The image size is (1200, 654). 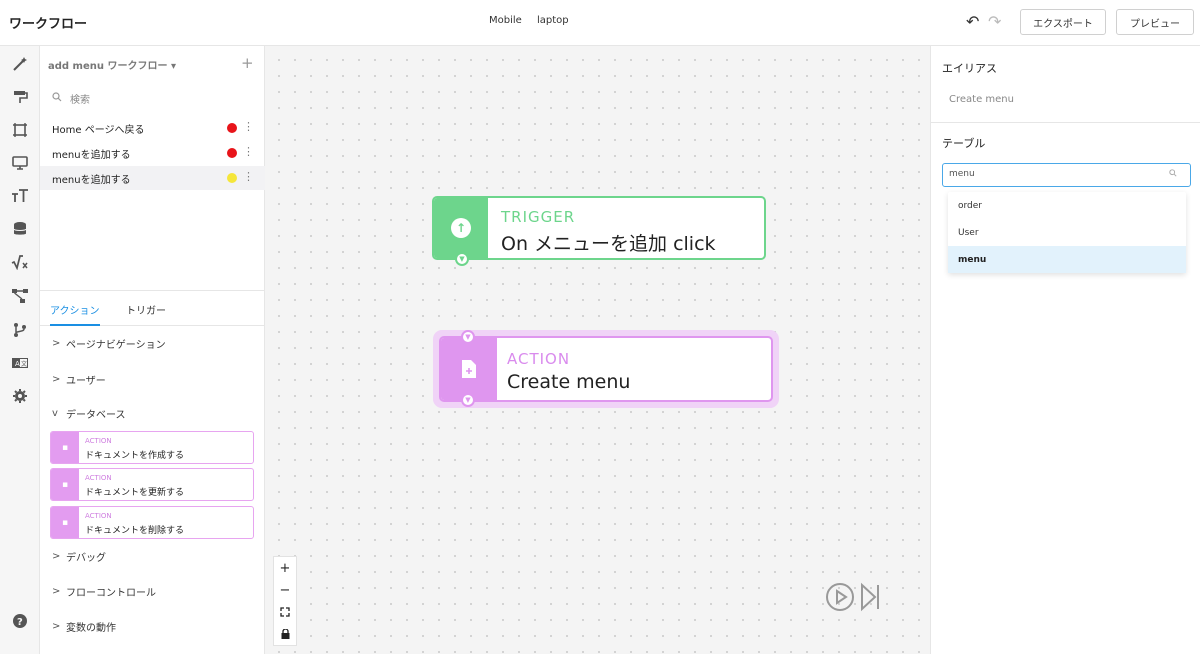 I want to click on action-node-selection: ACTION Create menu ▼ ▼, so click(x=606, y=369).